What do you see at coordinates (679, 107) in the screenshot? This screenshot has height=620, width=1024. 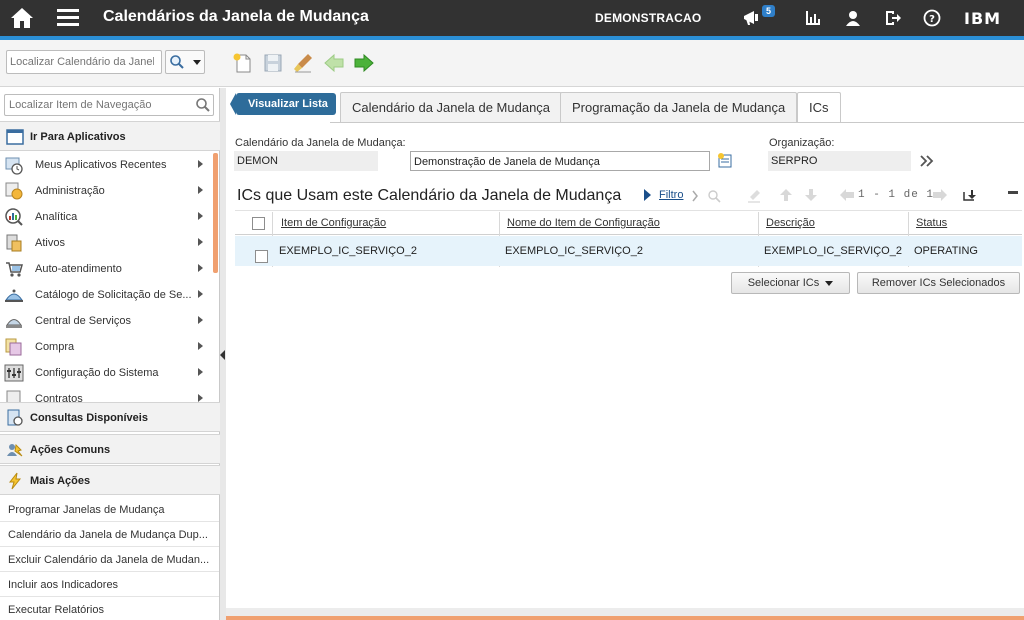 I see `tab-change-window-schedule: Programação da Janela de Mudança` at bounding box center [679, 107].